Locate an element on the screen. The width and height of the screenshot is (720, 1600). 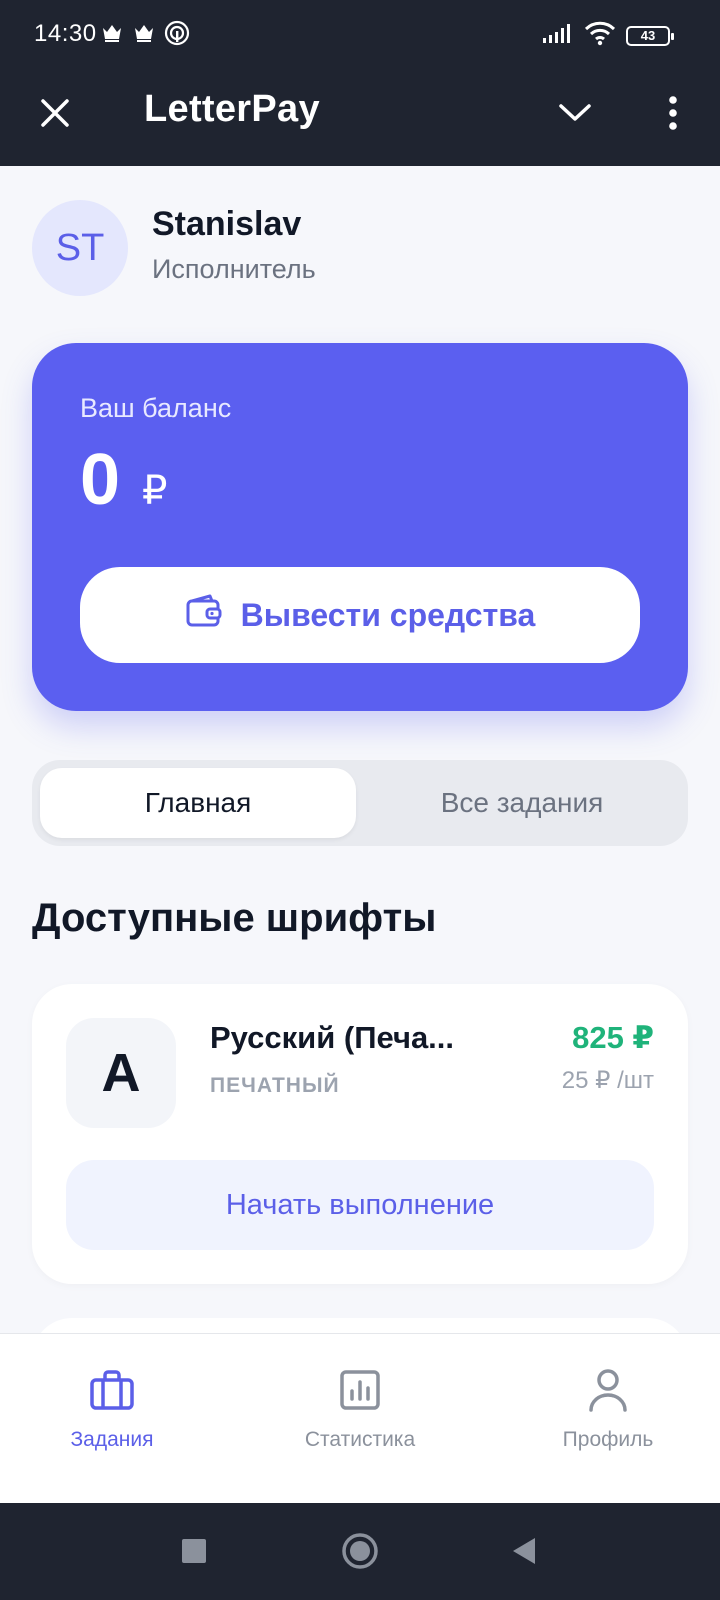
app-title: LetterPay is located at coordinates (232, 109).